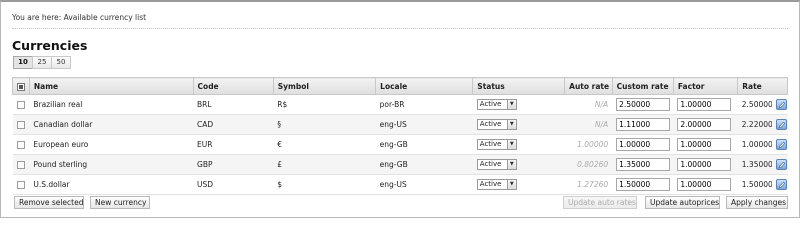 This screenshot has height=240, width=800. What do you see at coordinates (49, 202) in the screenshot?
I see `remove-selected-button: Remove selected` at bounding box center [49, 202].